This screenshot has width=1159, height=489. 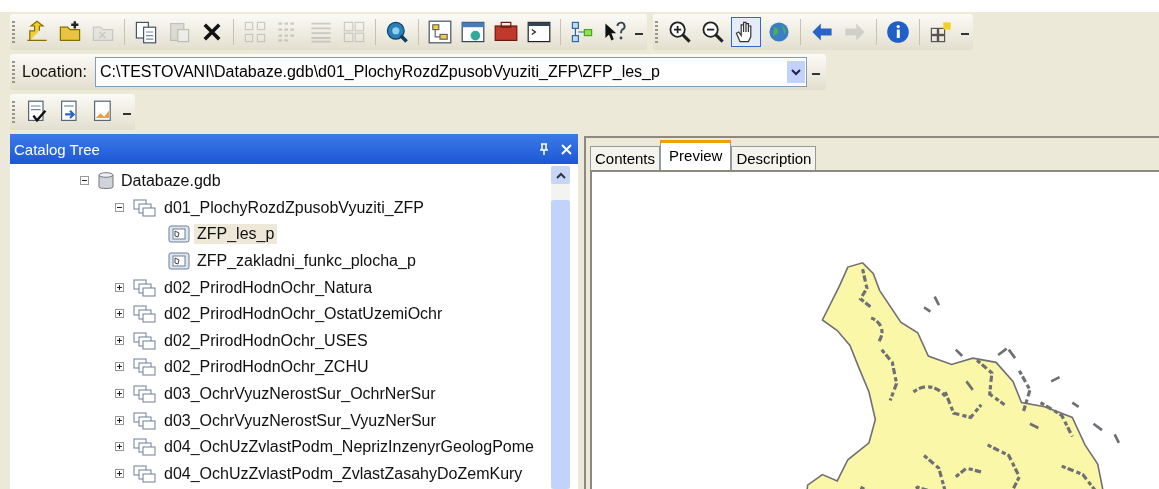 I want to click on database-icon, so click(x=106, y=181).